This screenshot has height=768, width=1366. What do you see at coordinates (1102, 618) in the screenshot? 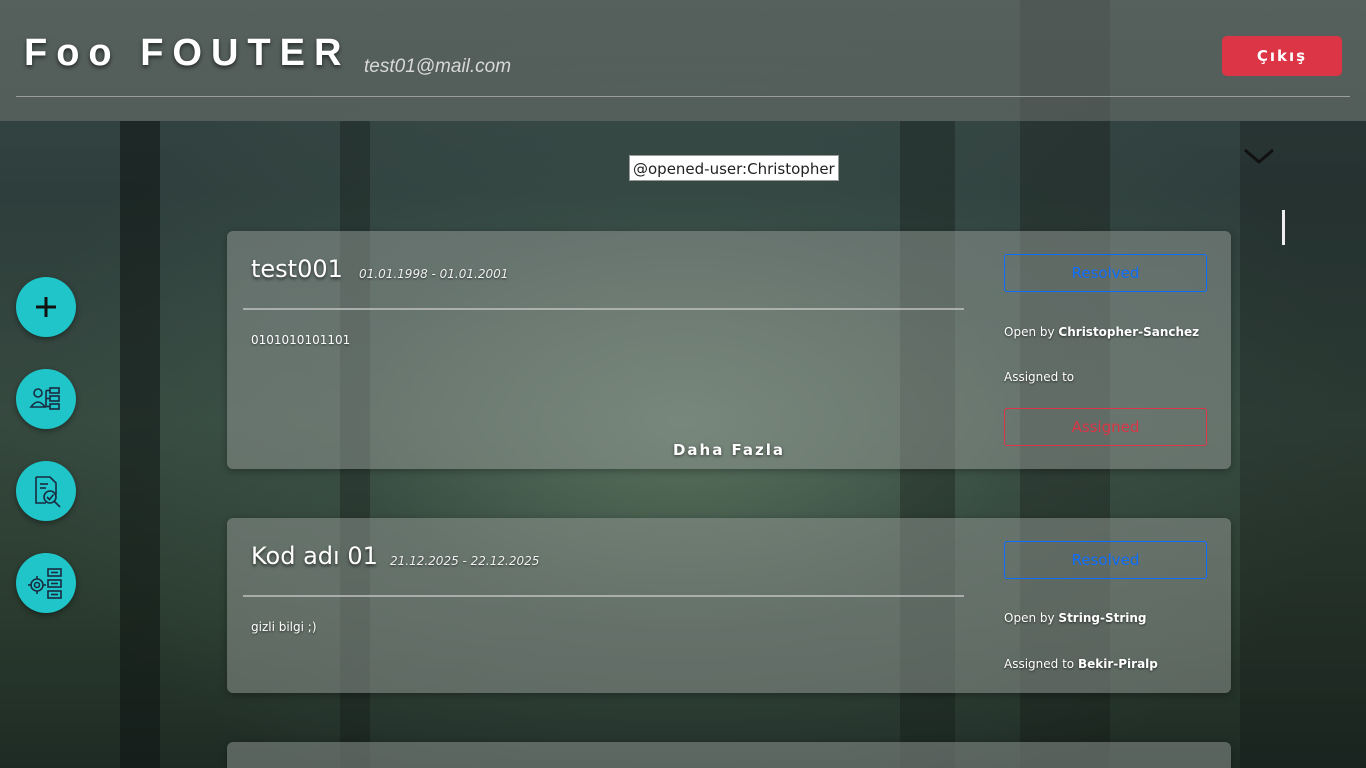
I see `open-by-user: String-String` at bounding box center [1102, 618].